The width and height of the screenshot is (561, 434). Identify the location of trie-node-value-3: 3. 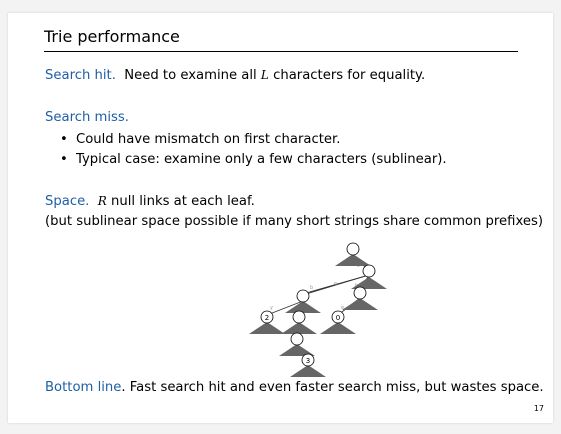
(308, 365).